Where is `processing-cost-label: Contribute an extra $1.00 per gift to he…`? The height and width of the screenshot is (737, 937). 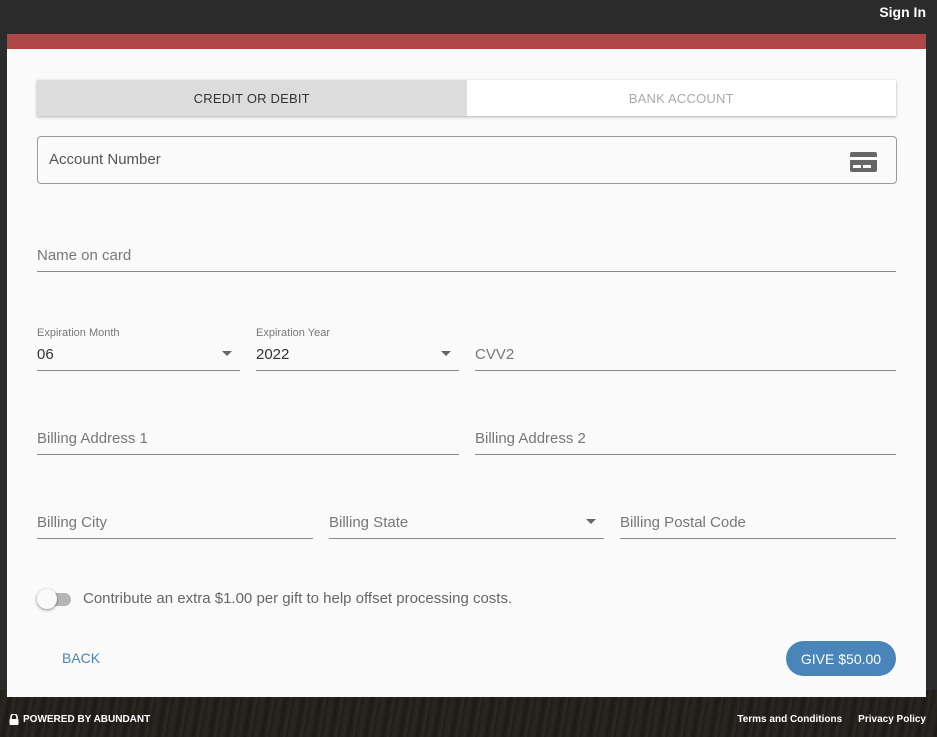
processing-cost-label: Contribute an extra $1.00 per gift to he… is located at coordinates (298, 598).